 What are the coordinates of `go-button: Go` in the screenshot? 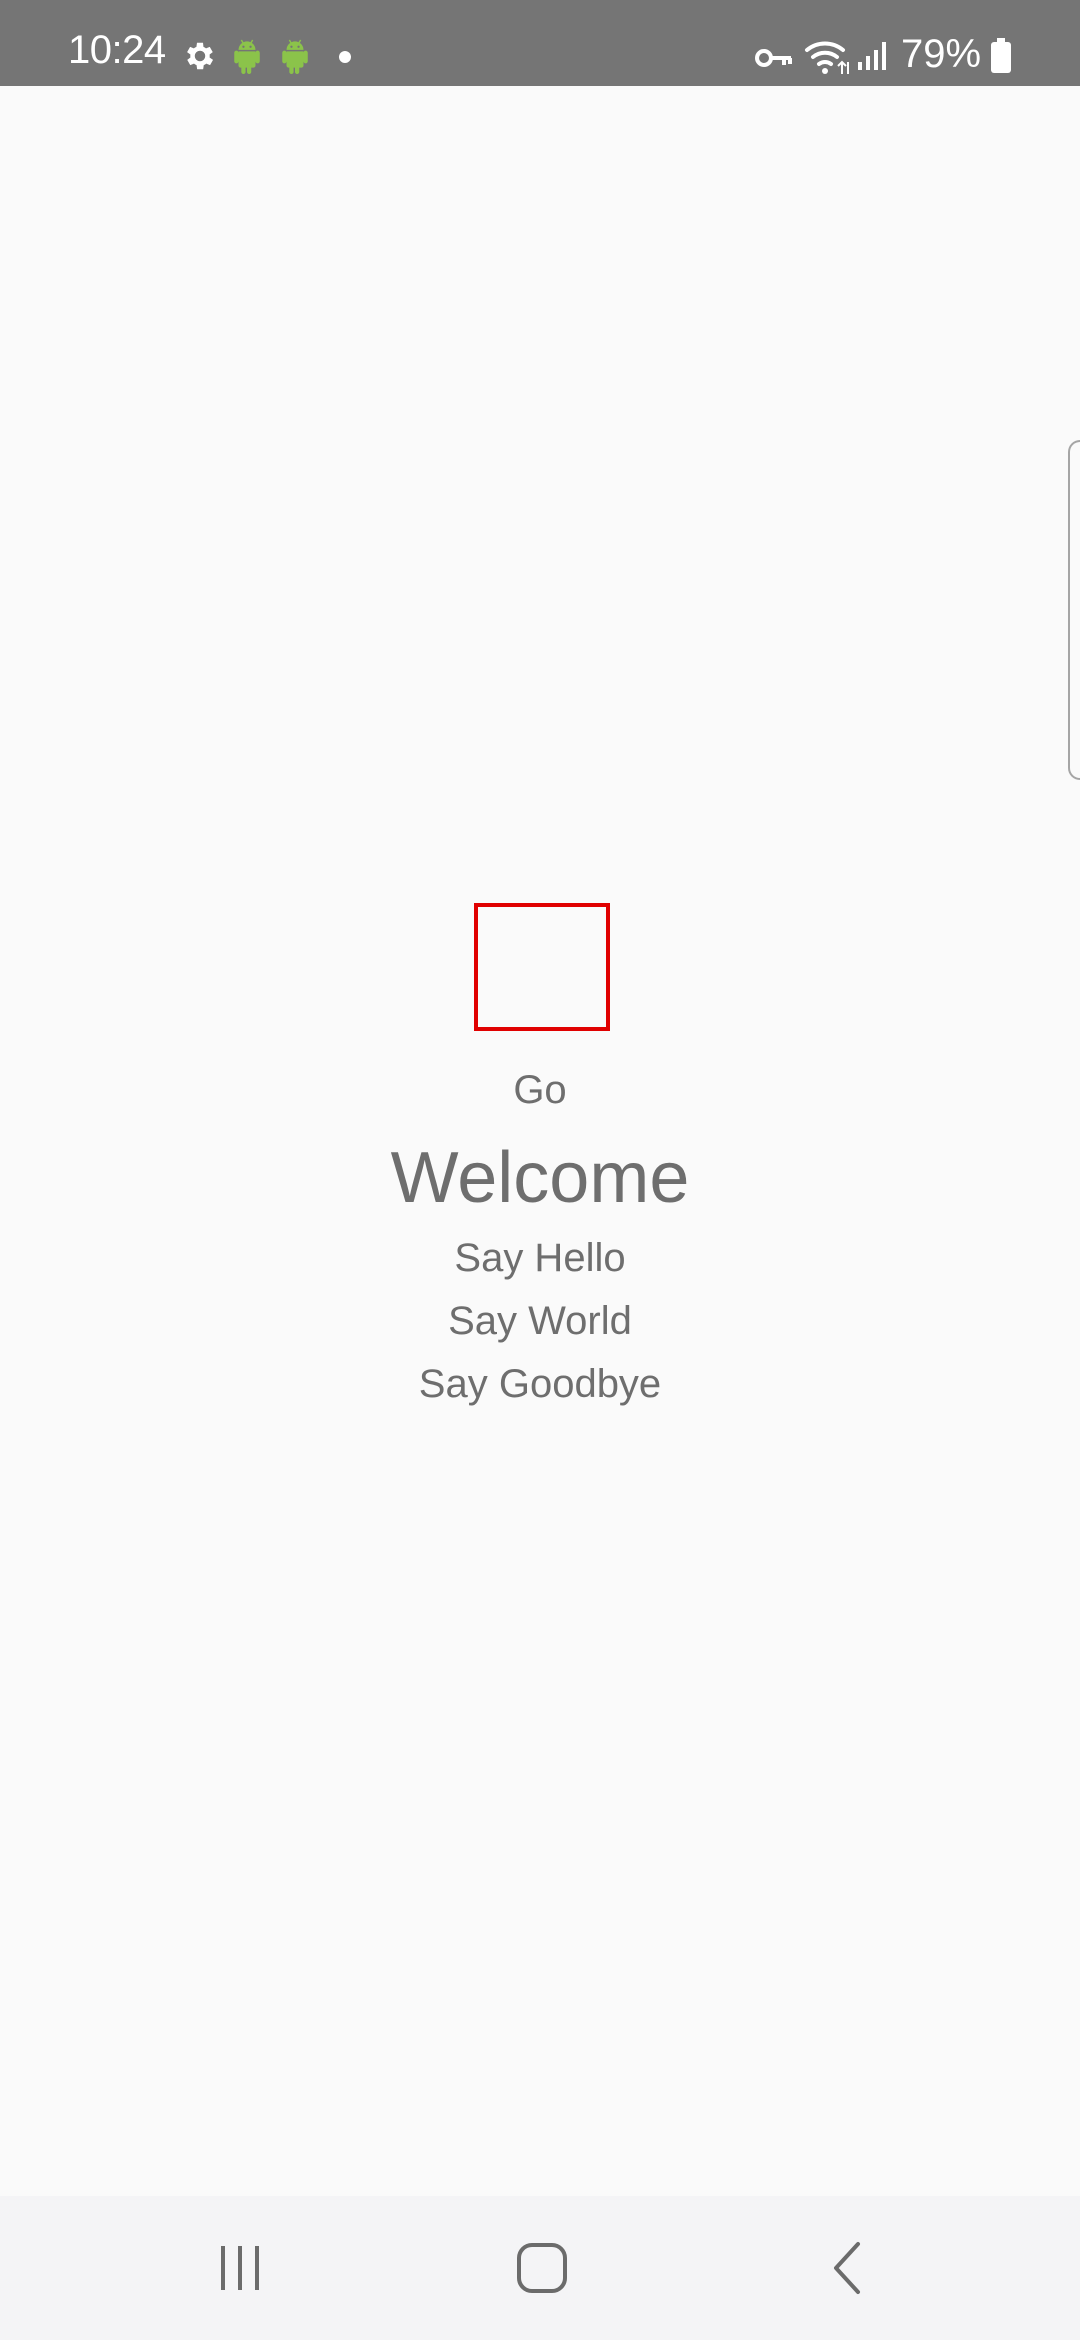 It's located at (540, 1090).